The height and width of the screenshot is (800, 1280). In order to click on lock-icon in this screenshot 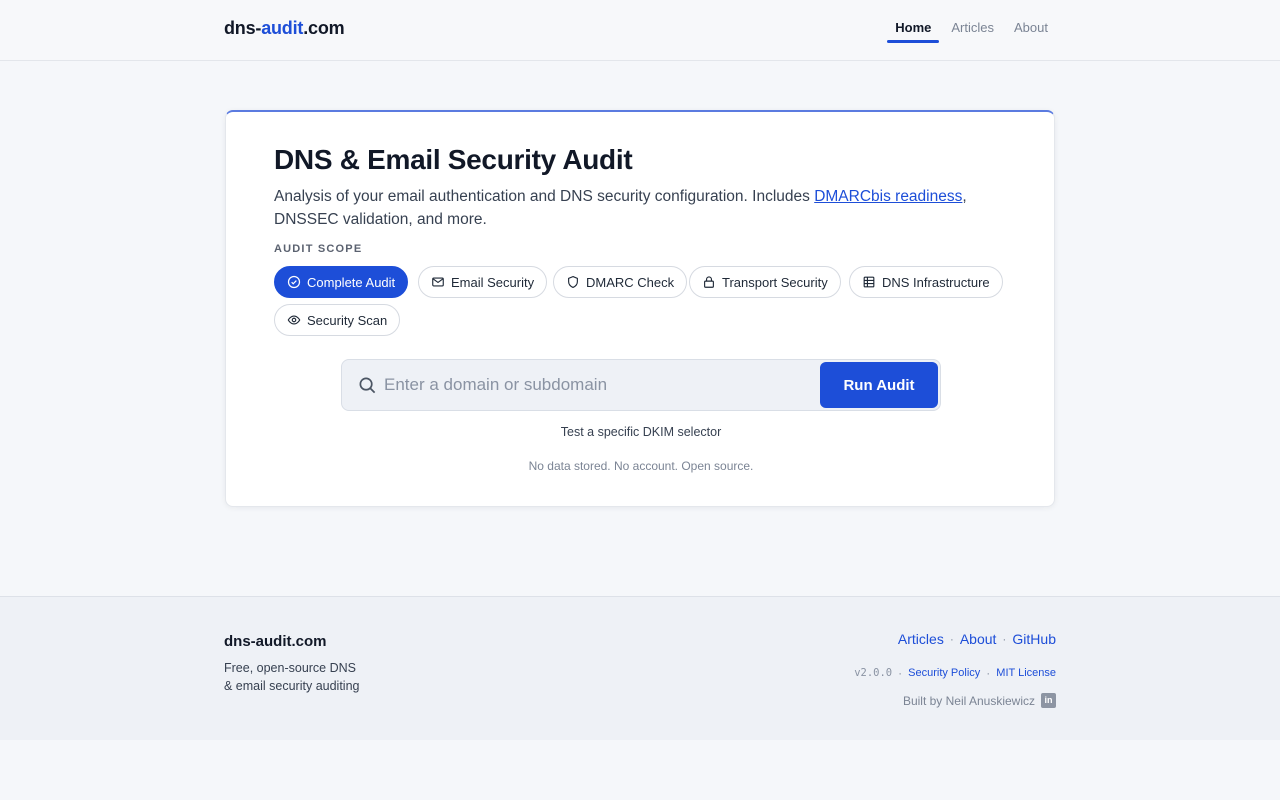, I will do `click(709, 282)`.